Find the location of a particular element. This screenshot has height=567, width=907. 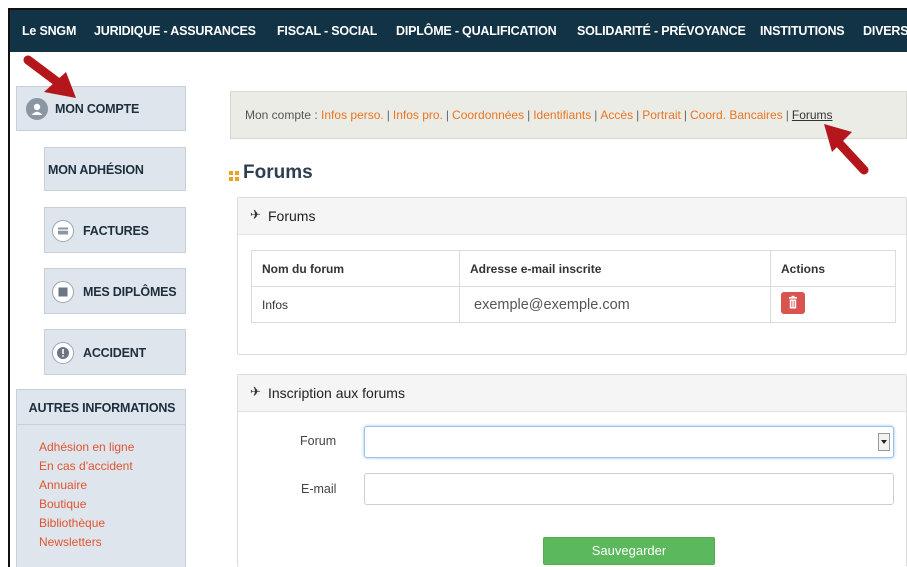

sidebar-label-mes-diplomes: MES DIPLÔMES is located at coordinates (130, 292).